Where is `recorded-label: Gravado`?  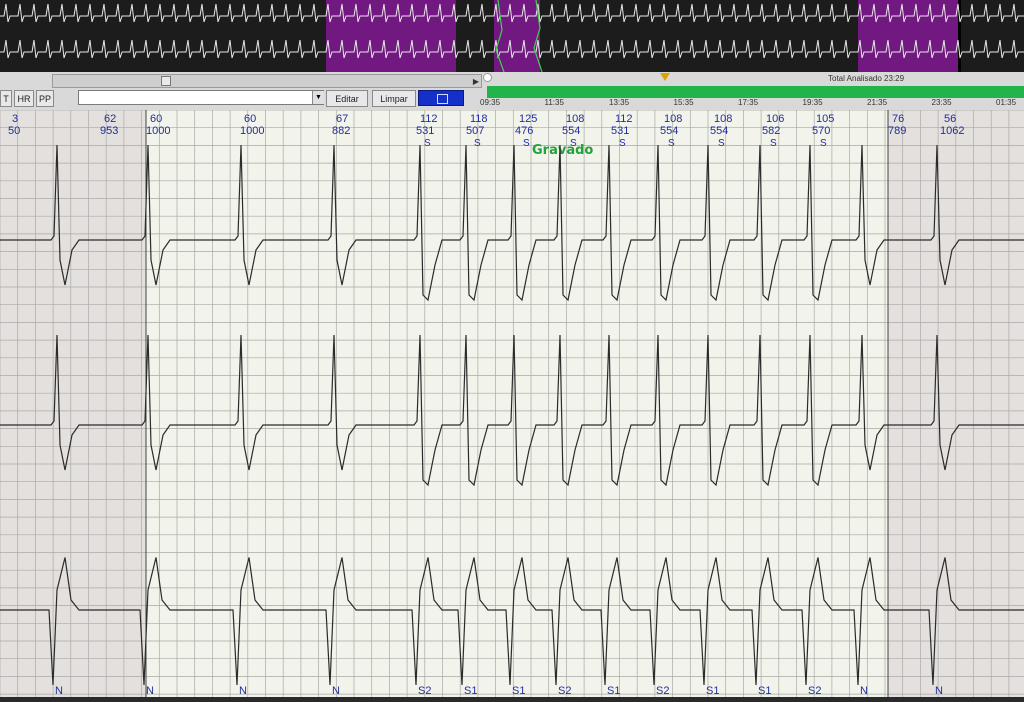
recorded-label: Gravado is located at coordinates (562, 150).